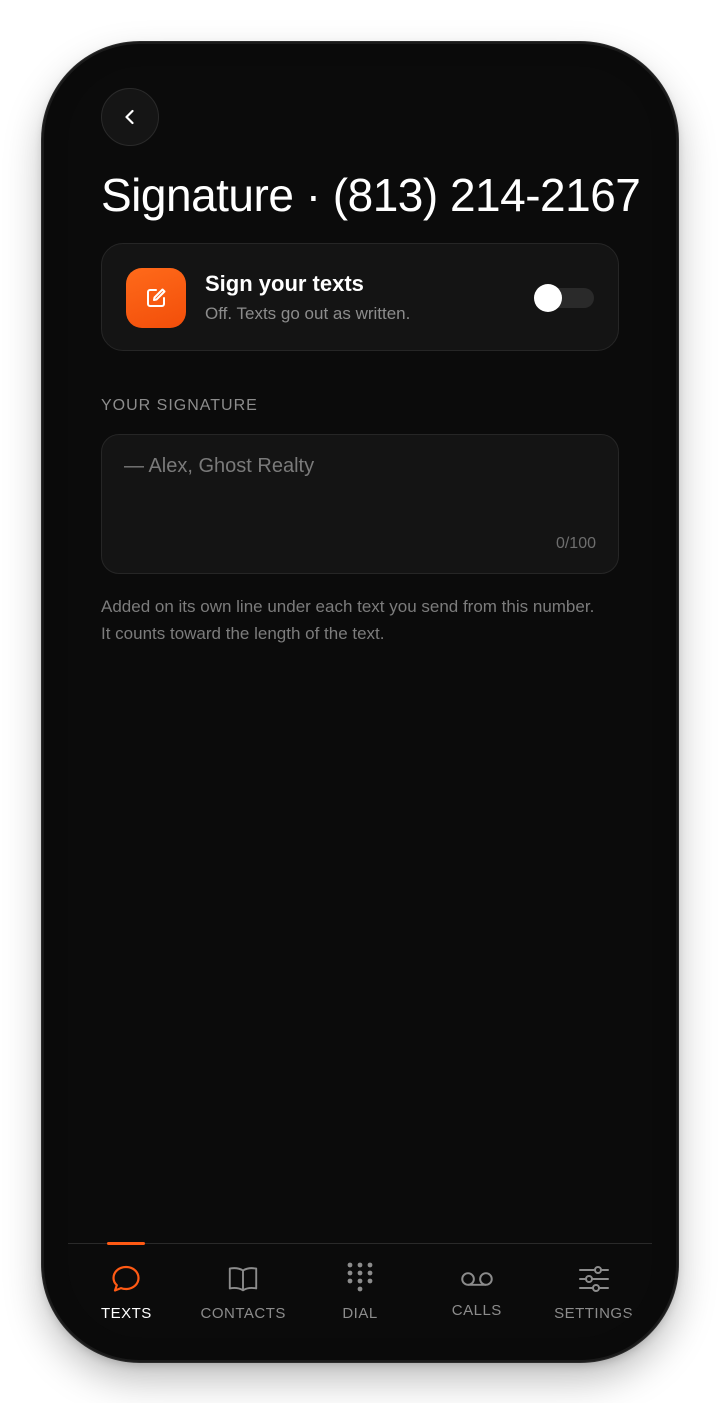  I want to click on tab-settings-label: SETTINGS, so click(594, 1313).